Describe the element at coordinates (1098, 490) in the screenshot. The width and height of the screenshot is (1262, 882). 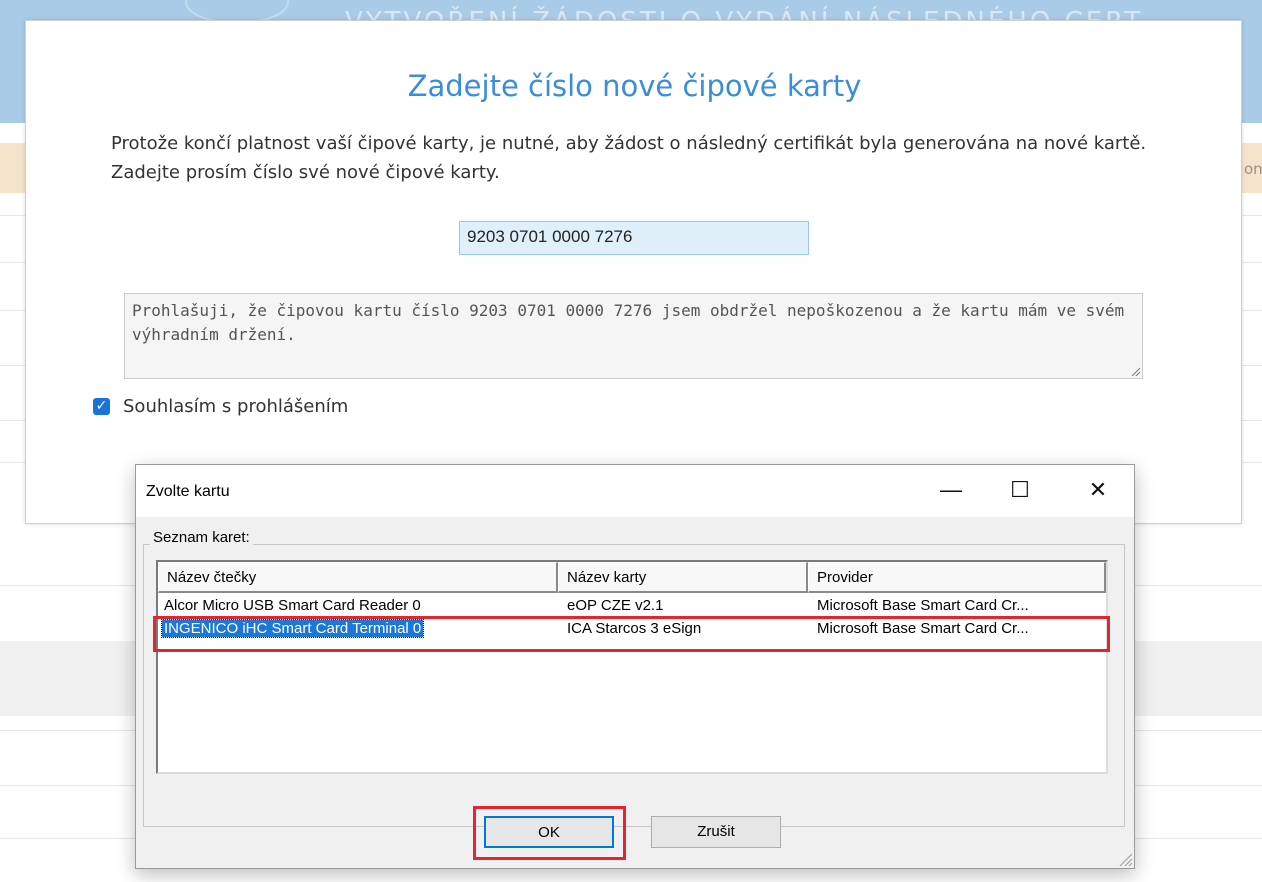
I see `close-icon: ✕` at that location.